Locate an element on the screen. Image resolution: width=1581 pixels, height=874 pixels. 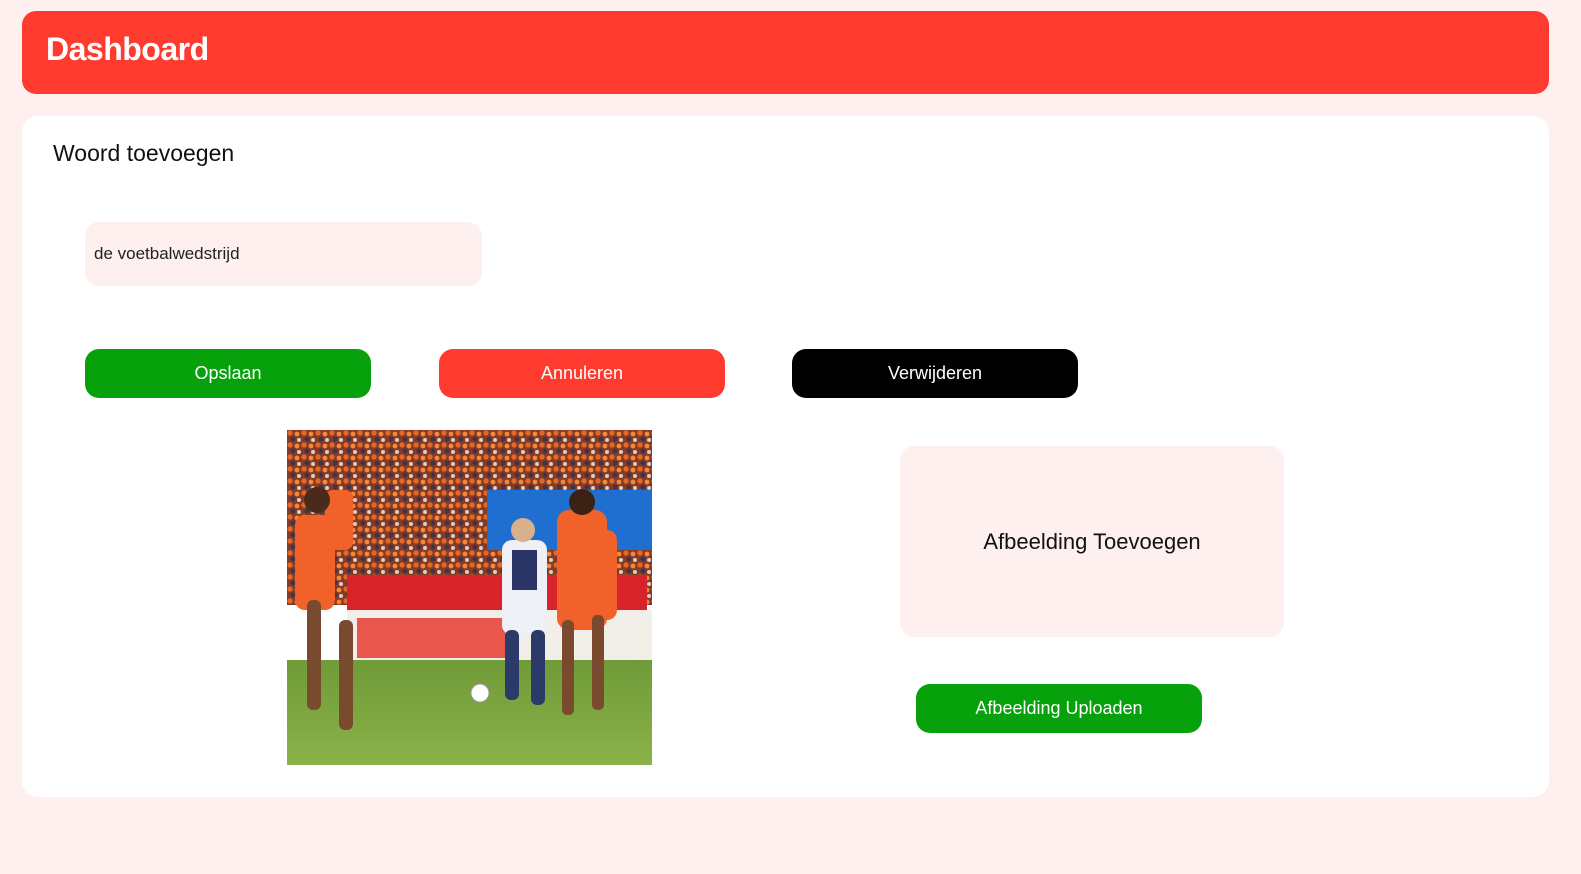
word-image is located at coordinates (469, 597).